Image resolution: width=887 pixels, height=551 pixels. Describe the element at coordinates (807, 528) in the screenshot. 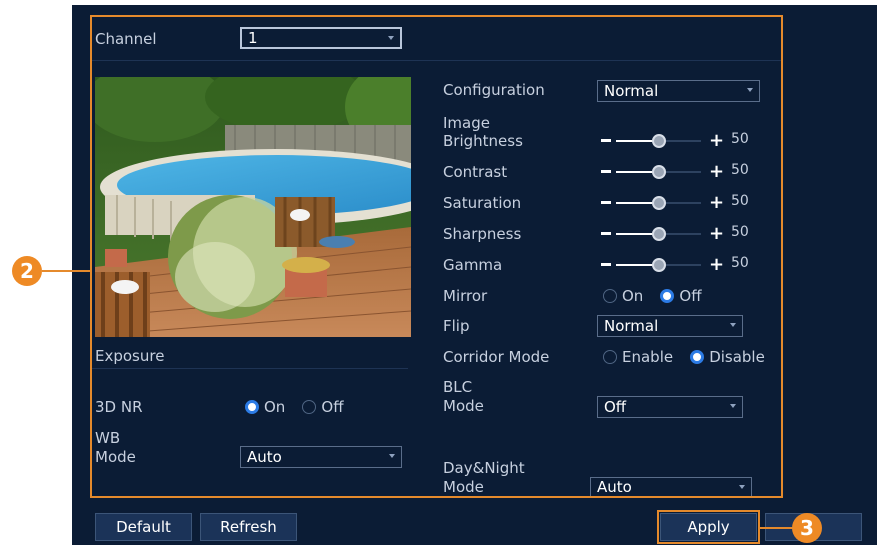

I see `step-3-badge: 3` at that location.